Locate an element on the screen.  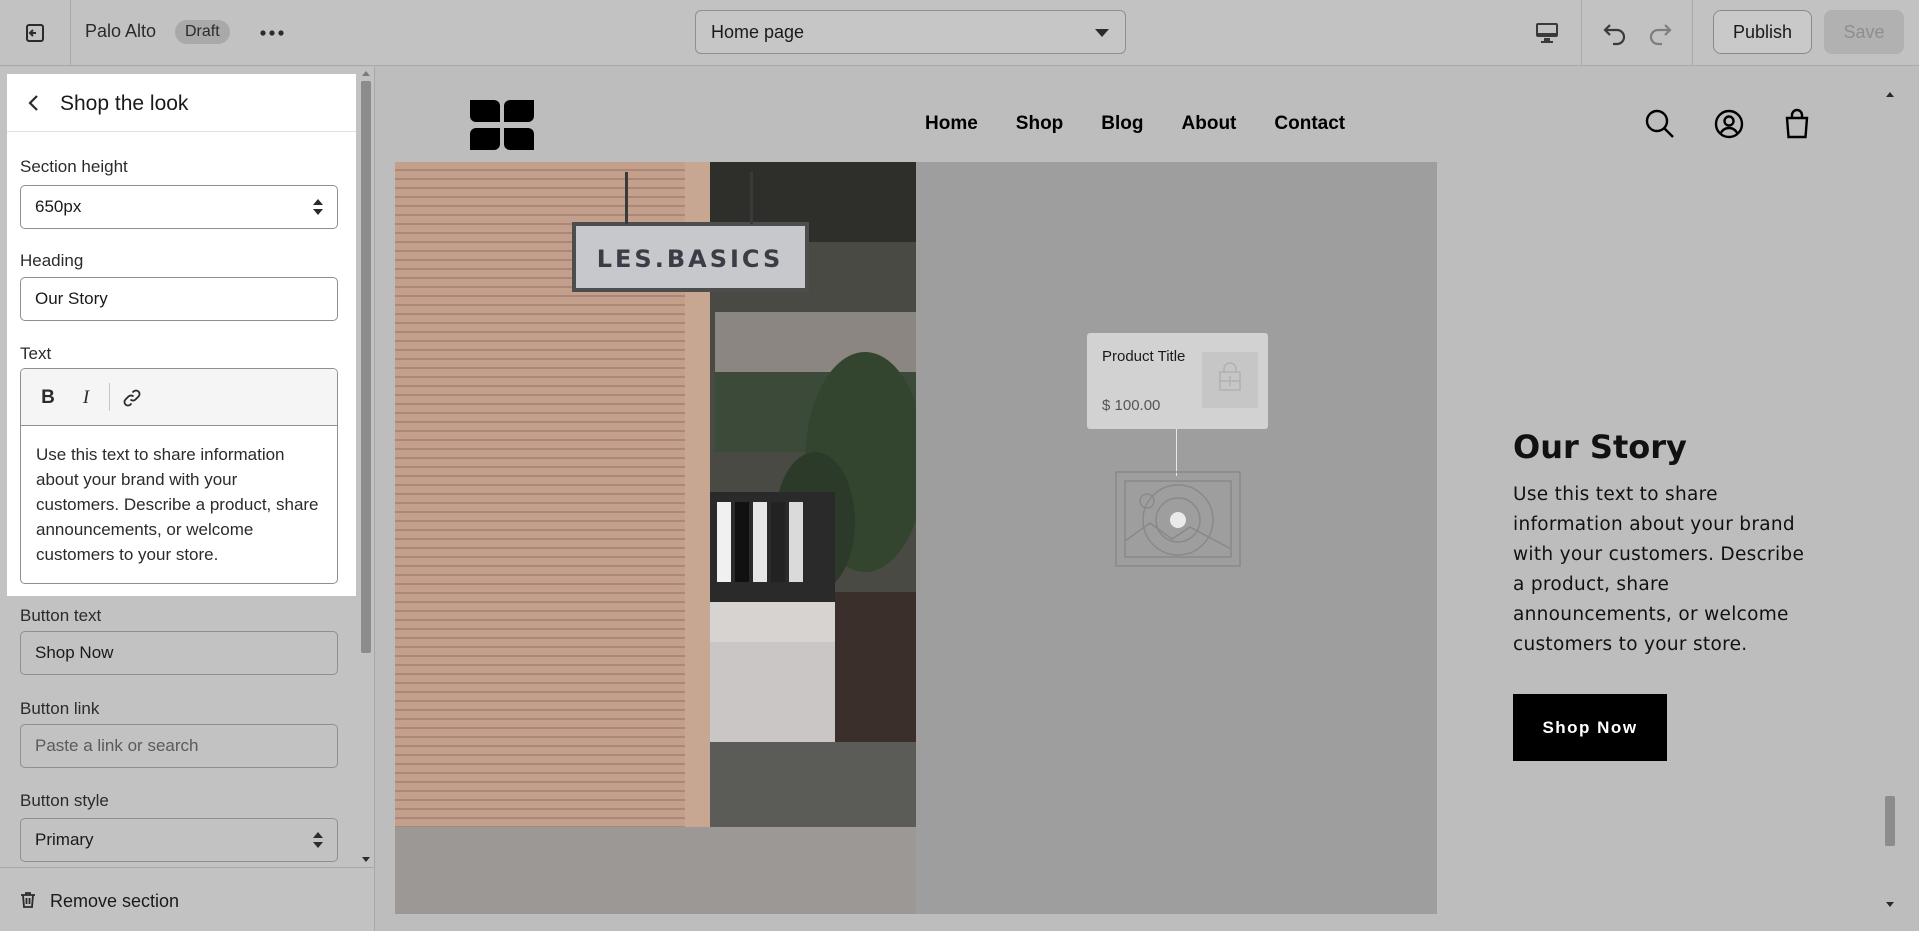
button-link-input: Paste a link or search is located at coordinates (179, 746).